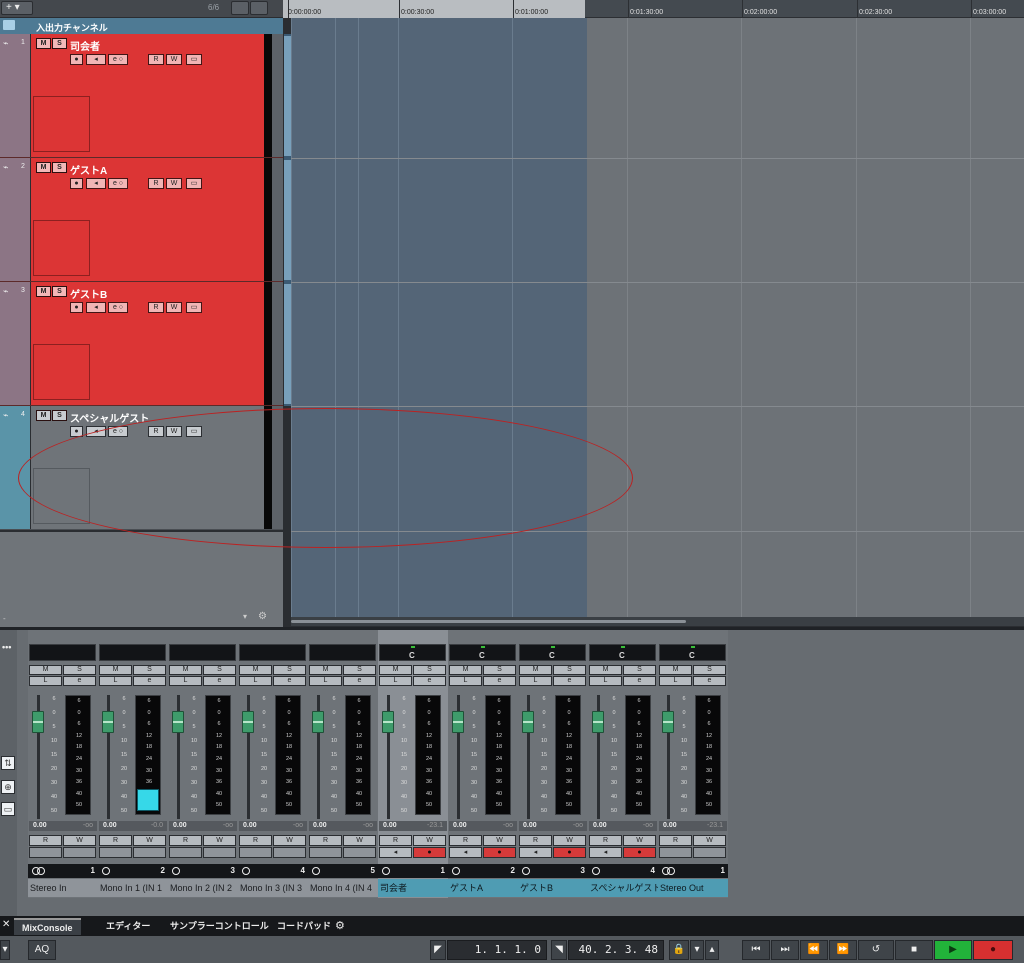 This screenshot has height=963, width=1024. I want to click on list-view-icon, so click(240, 8).